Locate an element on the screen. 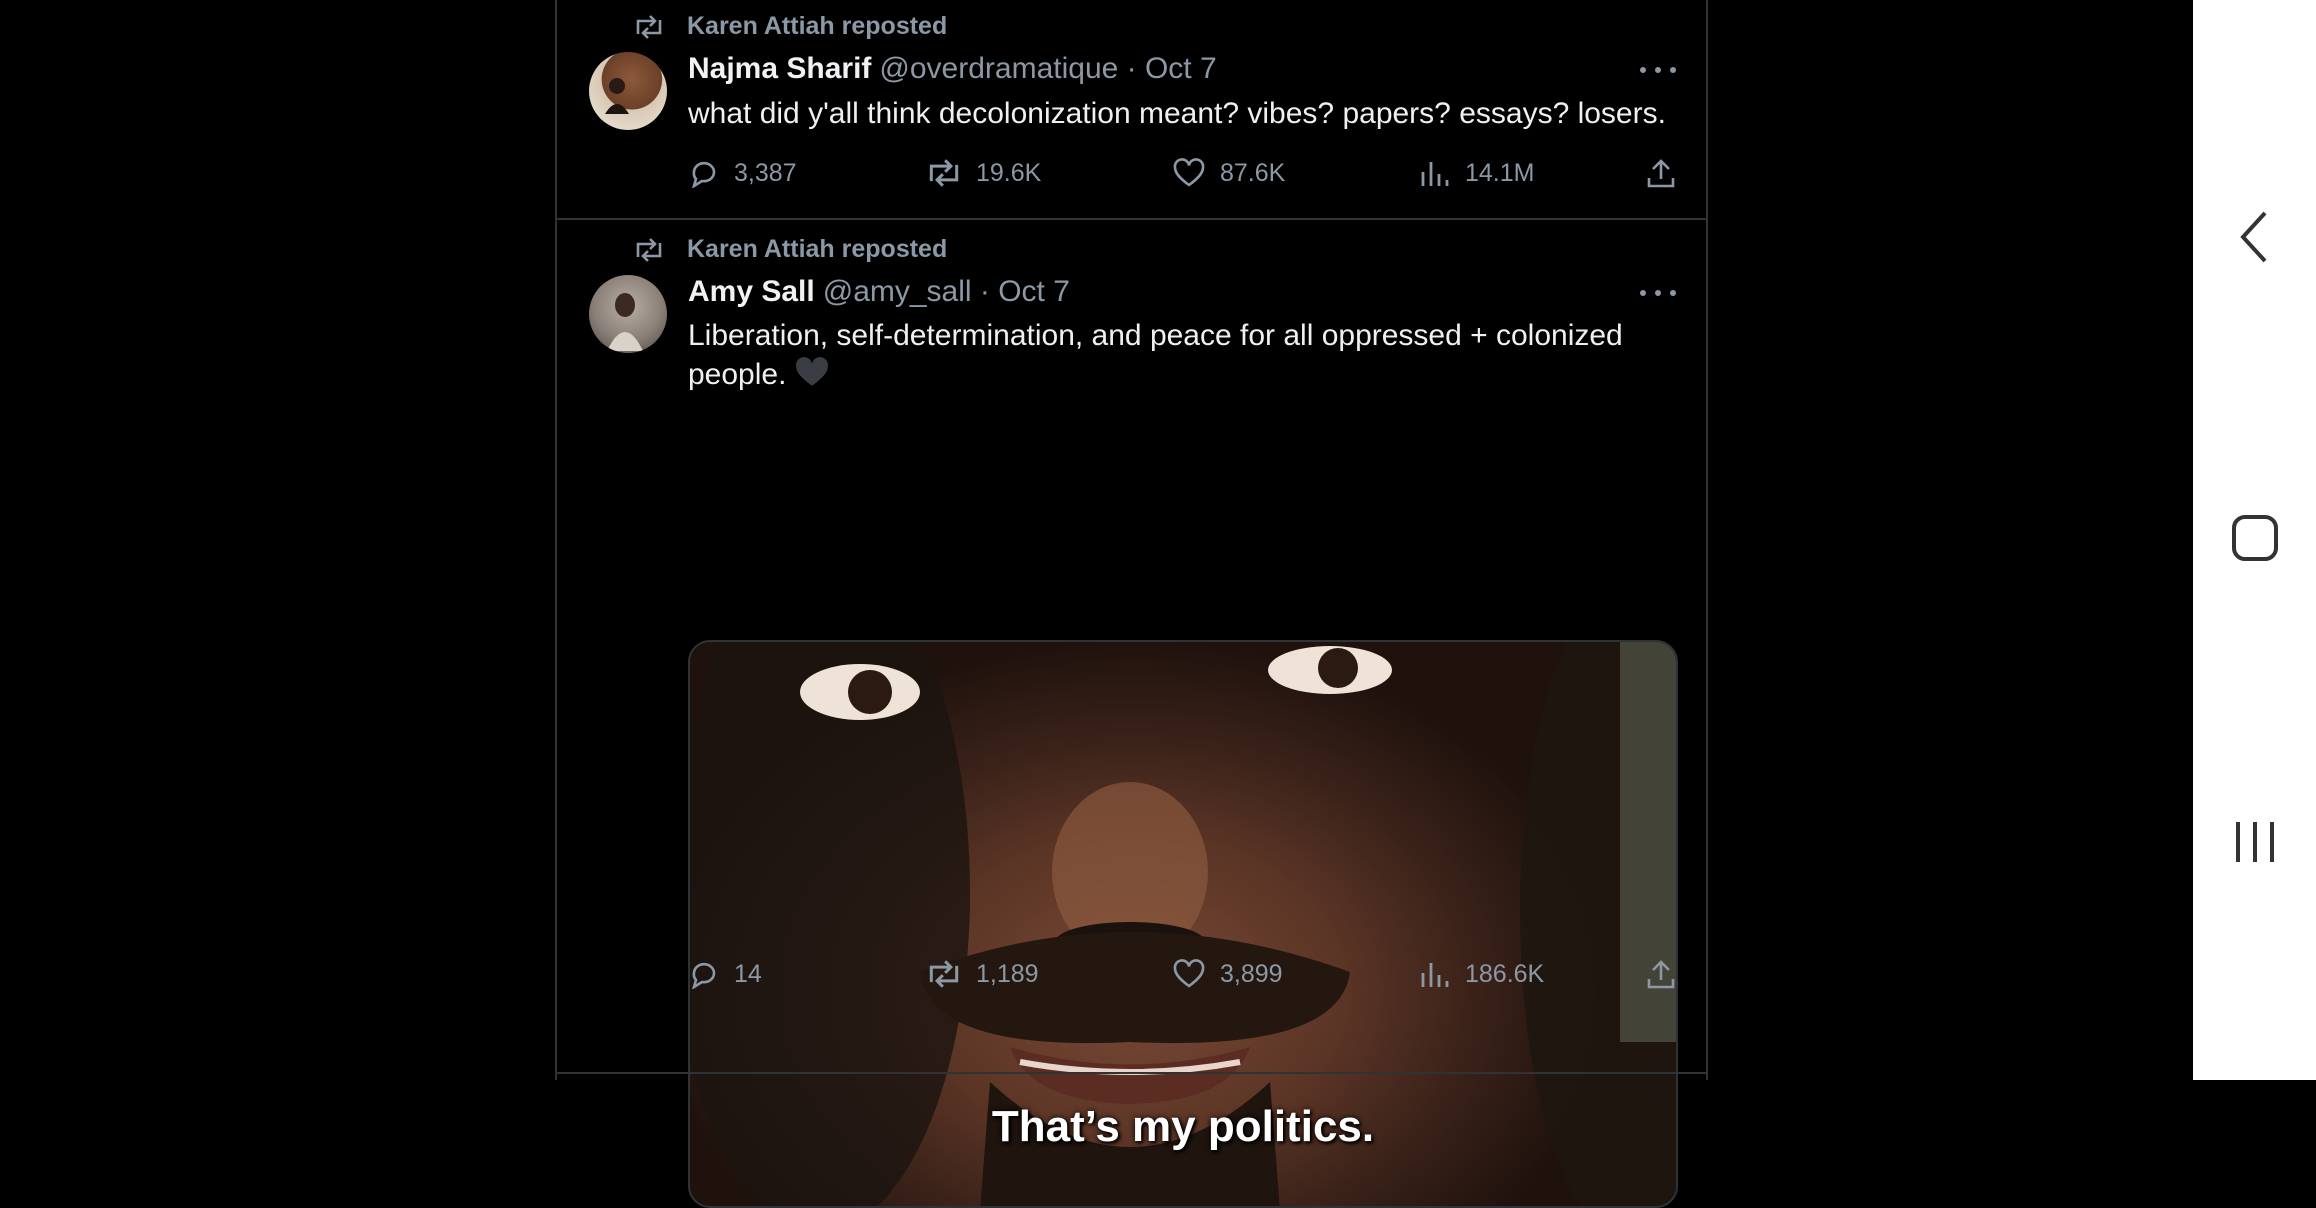  views-button: 186.6K is located at coordinates (1481, 974).